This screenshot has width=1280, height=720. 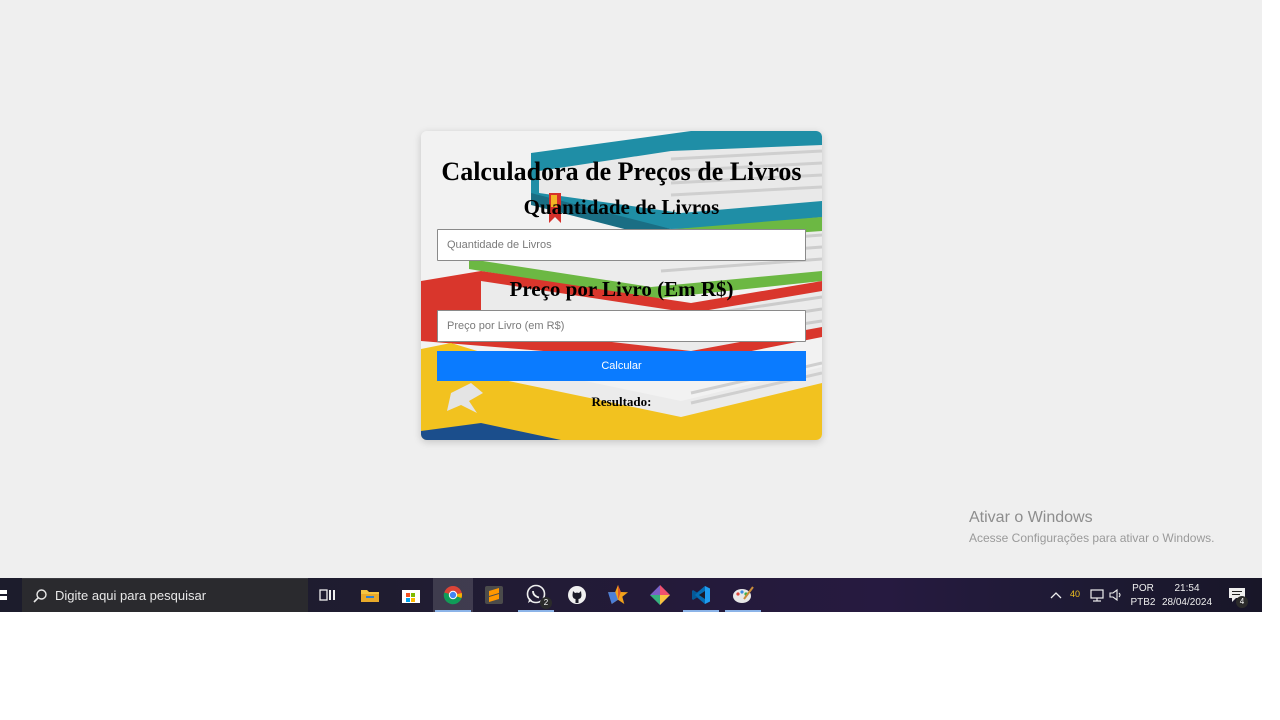 What do you see at coordinates (1187, 596) in the screenshot?
I see `clock: 21:54 28/04/2024` at bounding box center [1187, 596].